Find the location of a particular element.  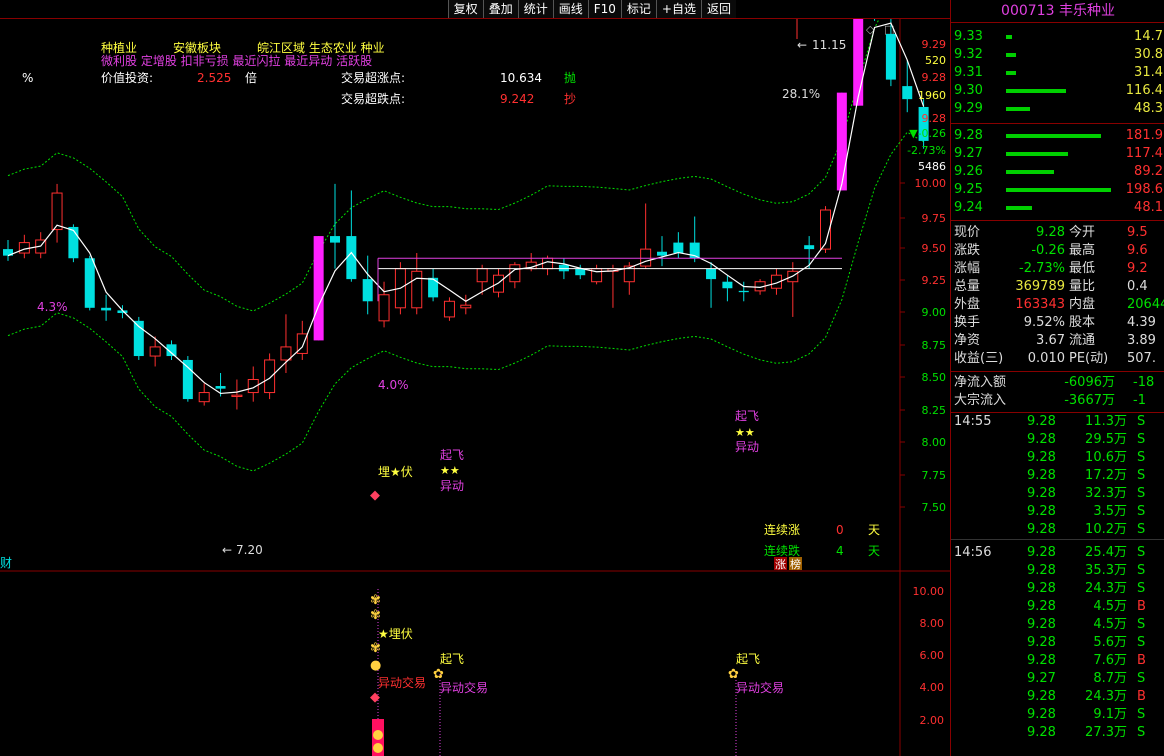

flower-icon-2: ✿ is located at coordinates (733, 674).